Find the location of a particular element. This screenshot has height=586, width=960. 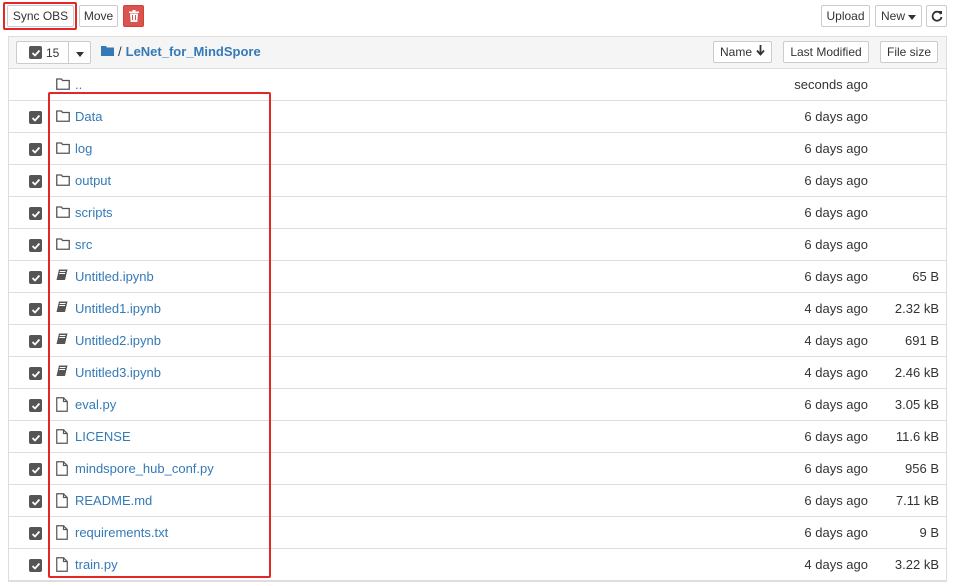

home-folder-icon is located at coordinates (107, 51).